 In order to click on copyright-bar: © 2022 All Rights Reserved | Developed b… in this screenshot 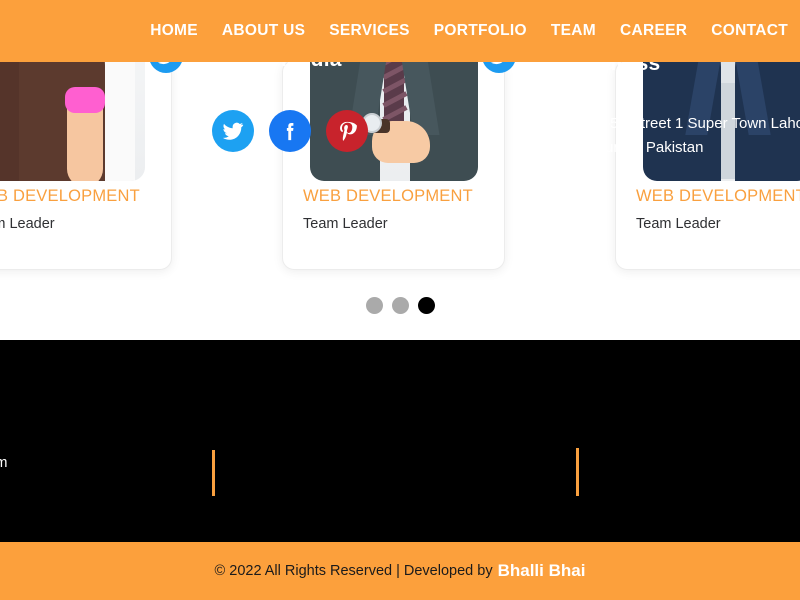, I will do `click(400, 571)`.